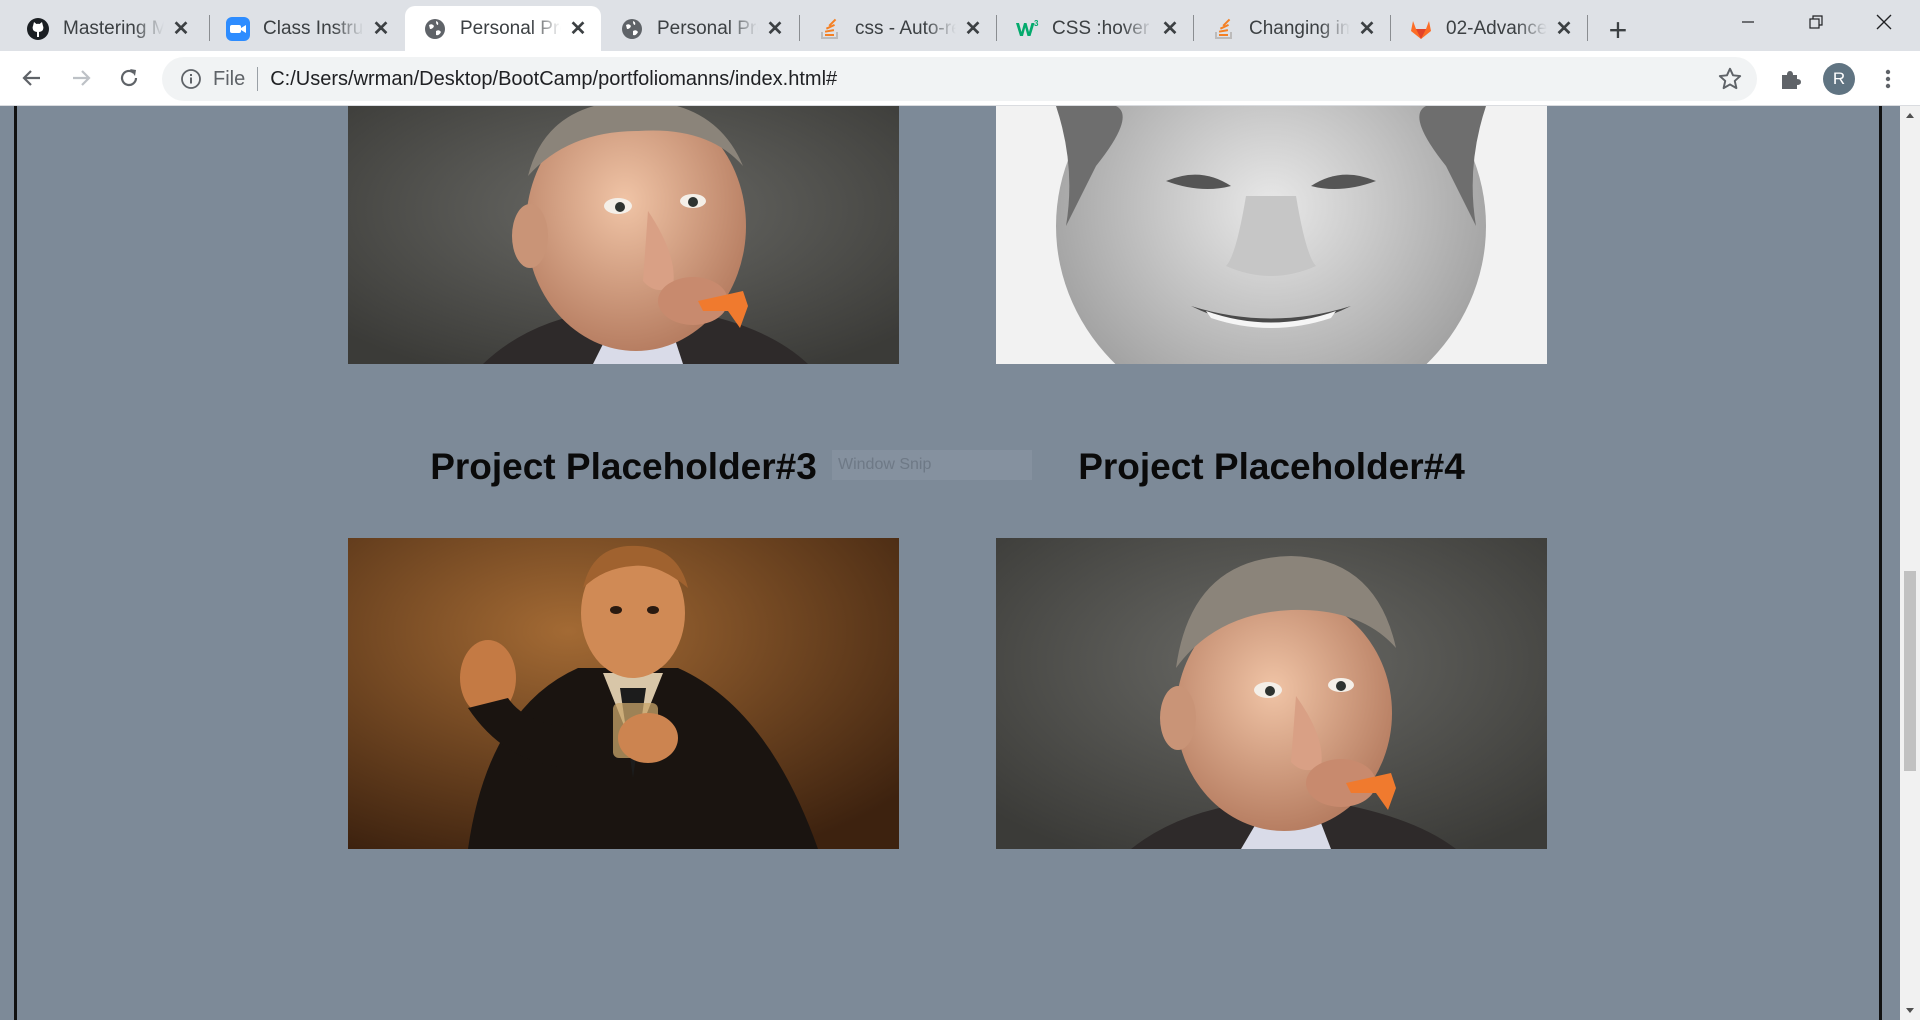 Image resolution: width=1920 pixels, height=1020 pixels. I want to click on svg-text: 3, so click(1036, 23).